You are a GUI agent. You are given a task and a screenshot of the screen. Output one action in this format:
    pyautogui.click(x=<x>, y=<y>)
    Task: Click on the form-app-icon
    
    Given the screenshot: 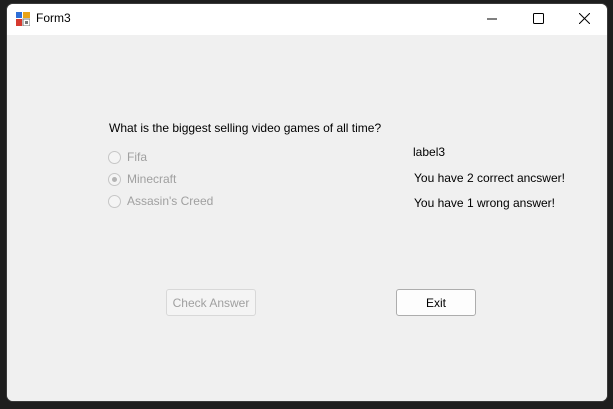 What is the action you would take?
    pyautogui.click(x=23, y=19)
    